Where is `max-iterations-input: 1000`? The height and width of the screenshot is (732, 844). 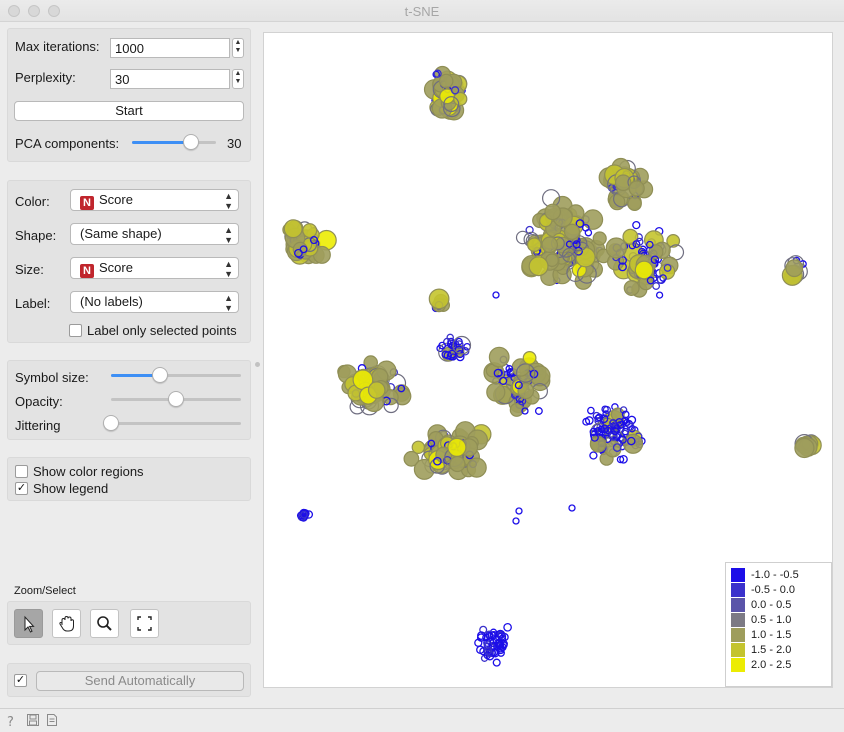 max-iterations-input: 1000 is located at coordinates (170, 48).